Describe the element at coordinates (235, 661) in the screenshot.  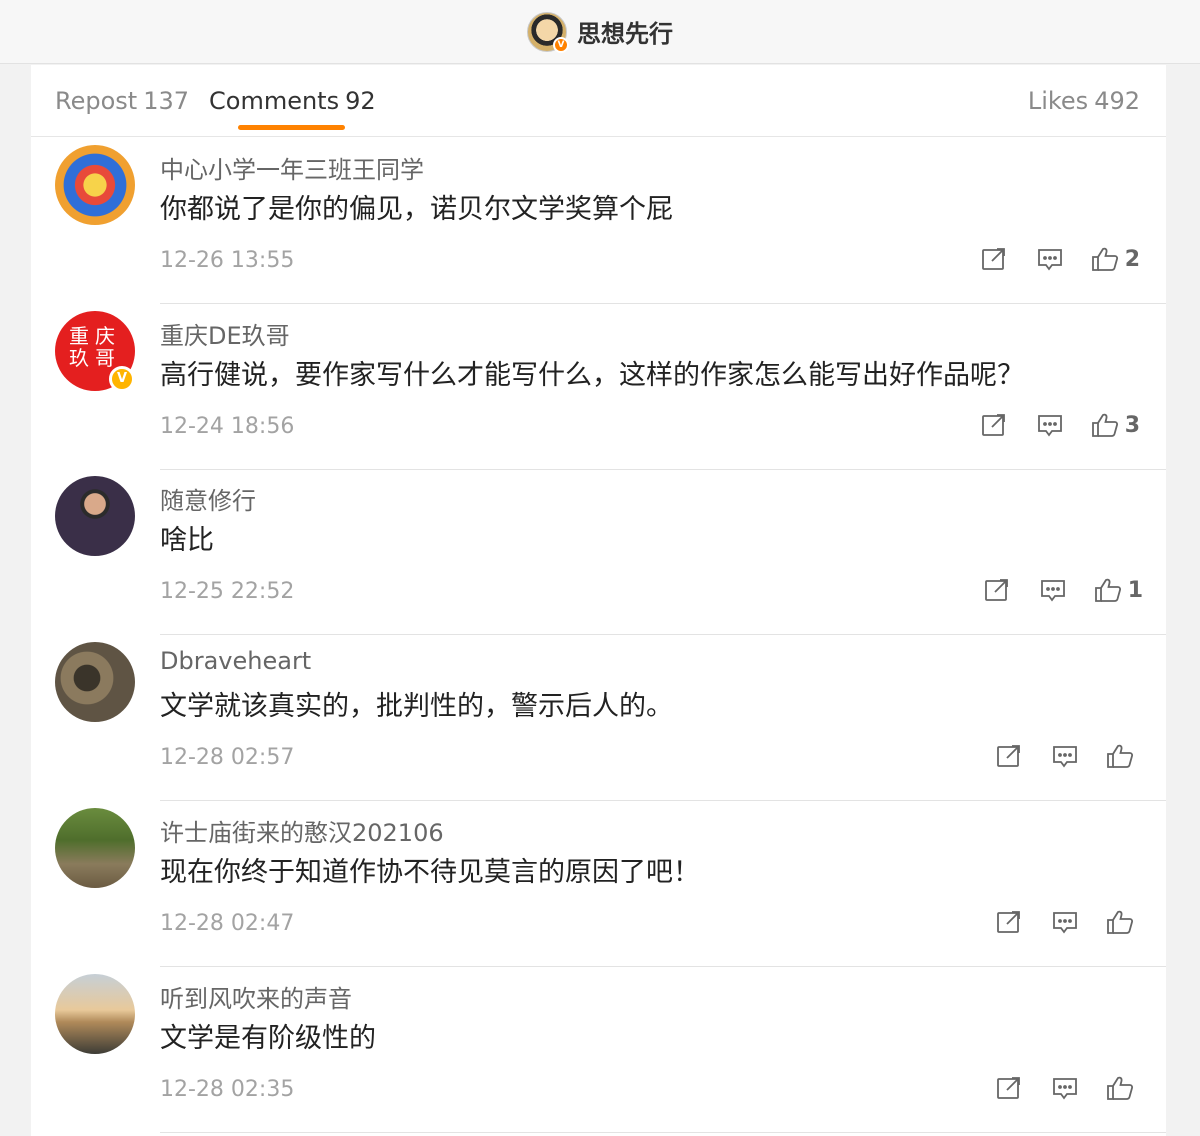
I see `comment-username: Dbraveheart` at that location.